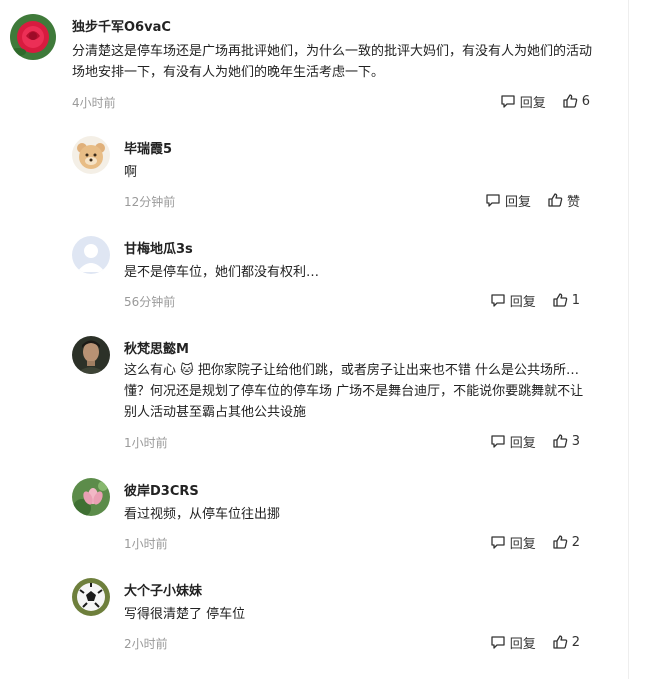 The image size is (660, 679). I want to click on username: 彼岸D3CRS, so click(161, 489).